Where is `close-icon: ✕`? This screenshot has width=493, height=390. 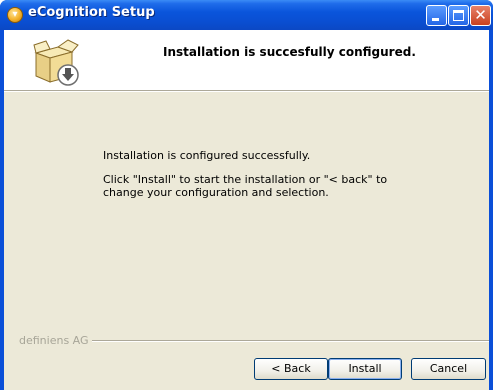
close-icon: ✕ is located at coordinates (480, 15).